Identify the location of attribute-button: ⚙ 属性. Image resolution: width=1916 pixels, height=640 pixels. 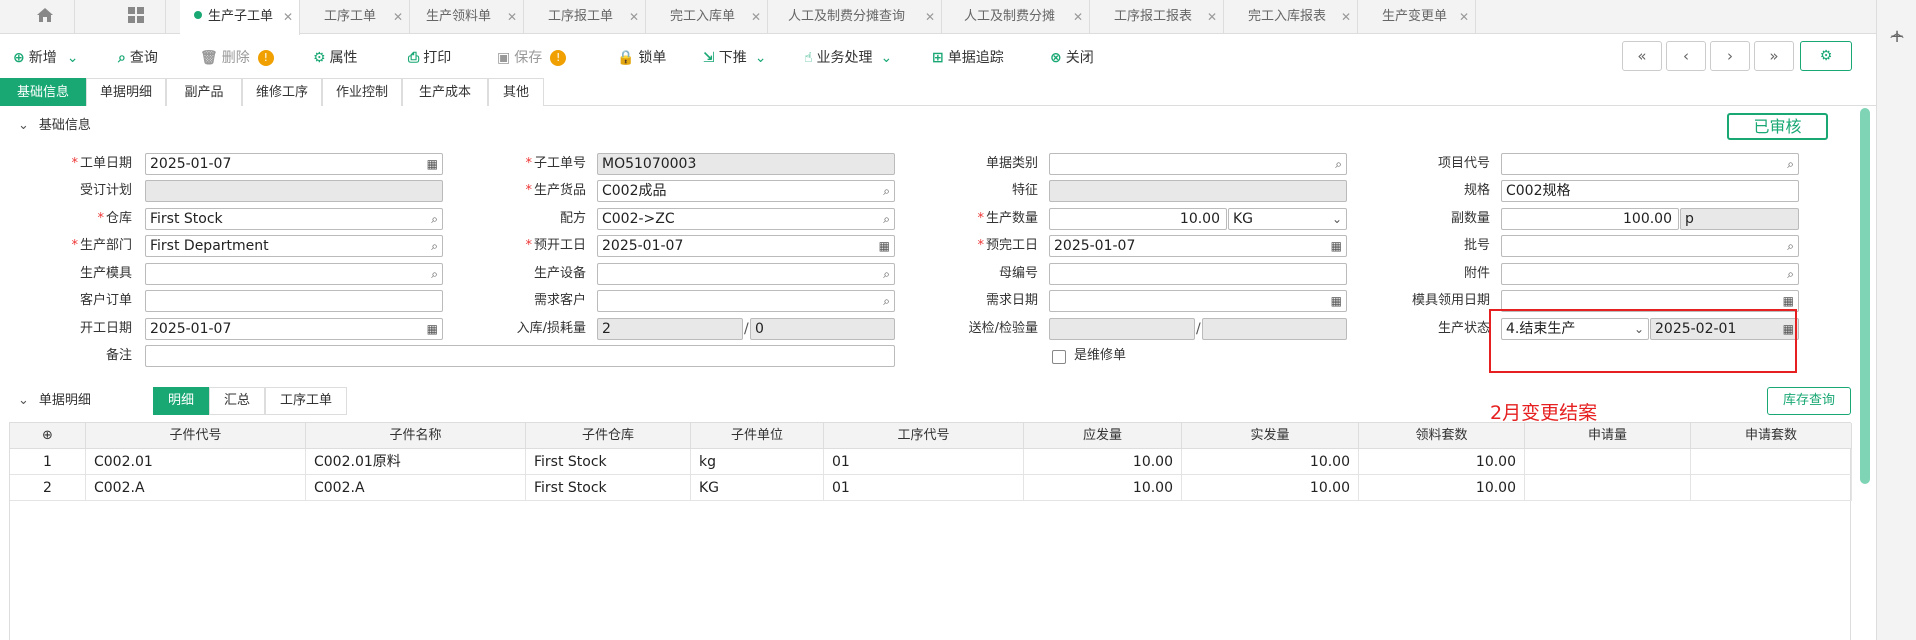
(335, 58).